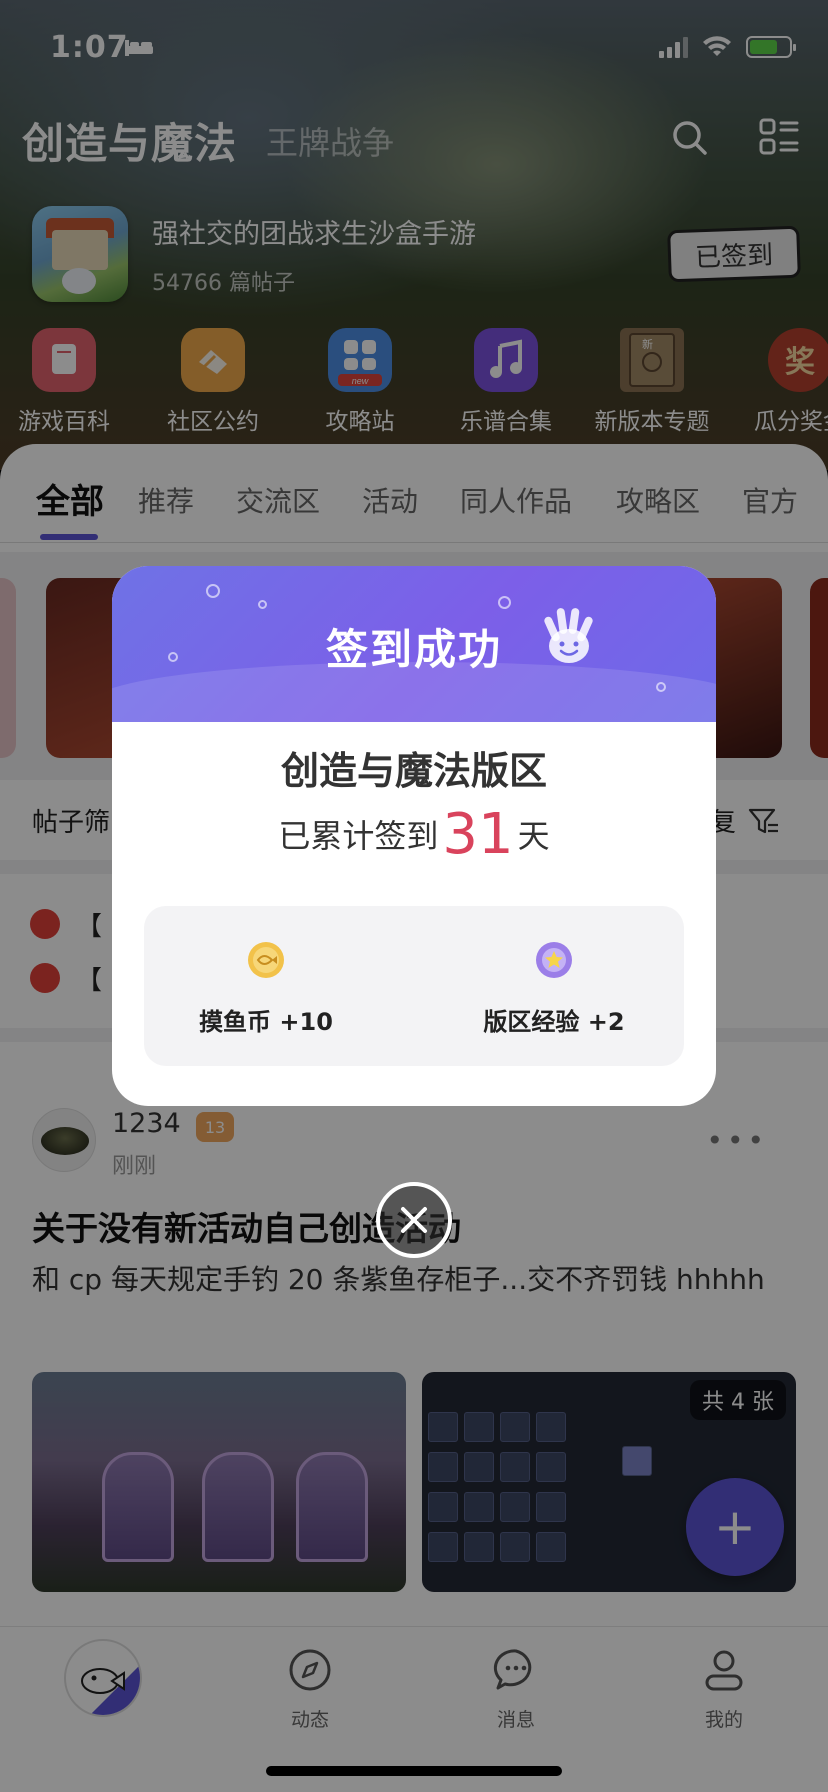 The image size is (828, 1792). I want to click on dialog-title: 签到成功, so click(413, 649).